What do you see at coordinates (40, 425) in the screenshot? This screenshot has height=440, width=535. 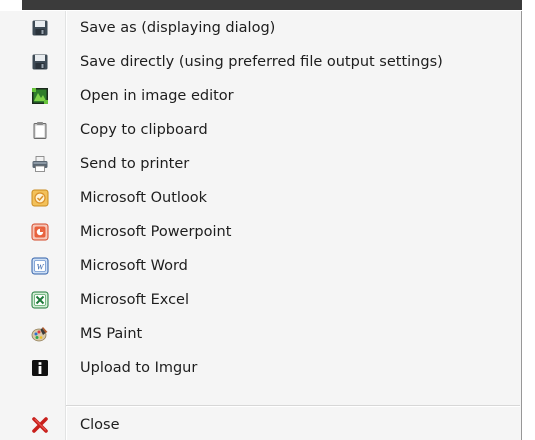 I see `close-icon` at bounding box center [40, 425].